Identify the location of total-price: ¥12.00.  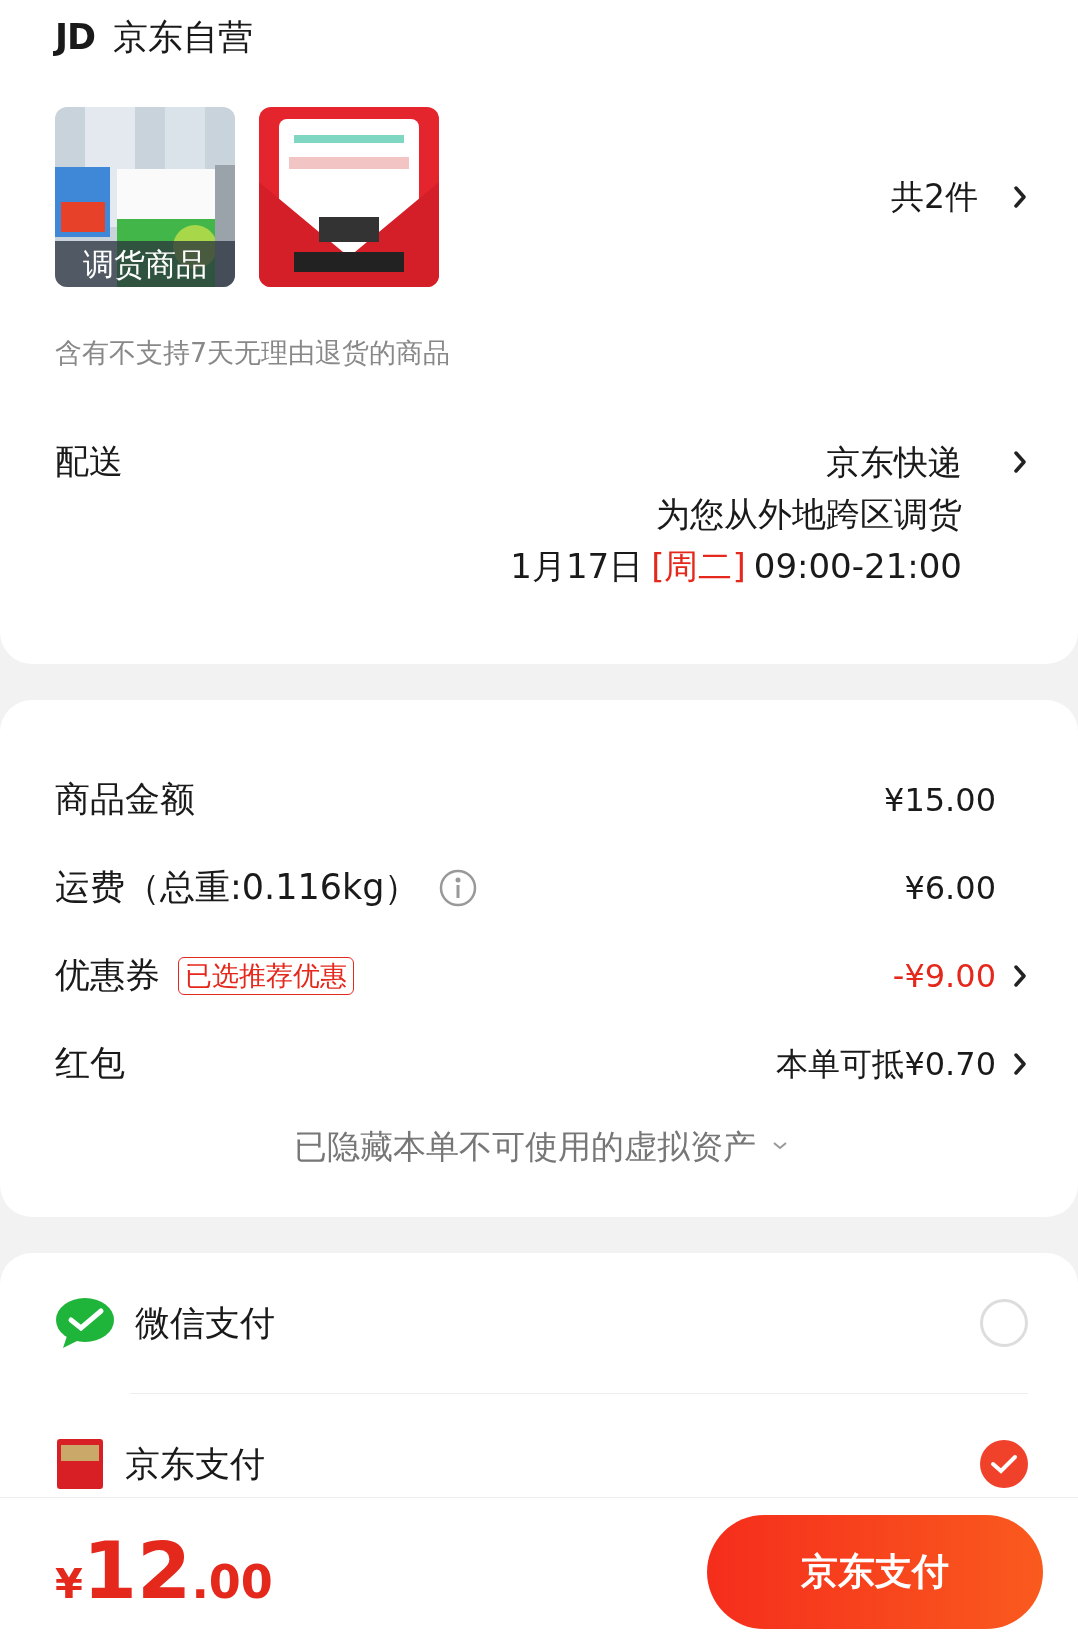
(164, 1571).